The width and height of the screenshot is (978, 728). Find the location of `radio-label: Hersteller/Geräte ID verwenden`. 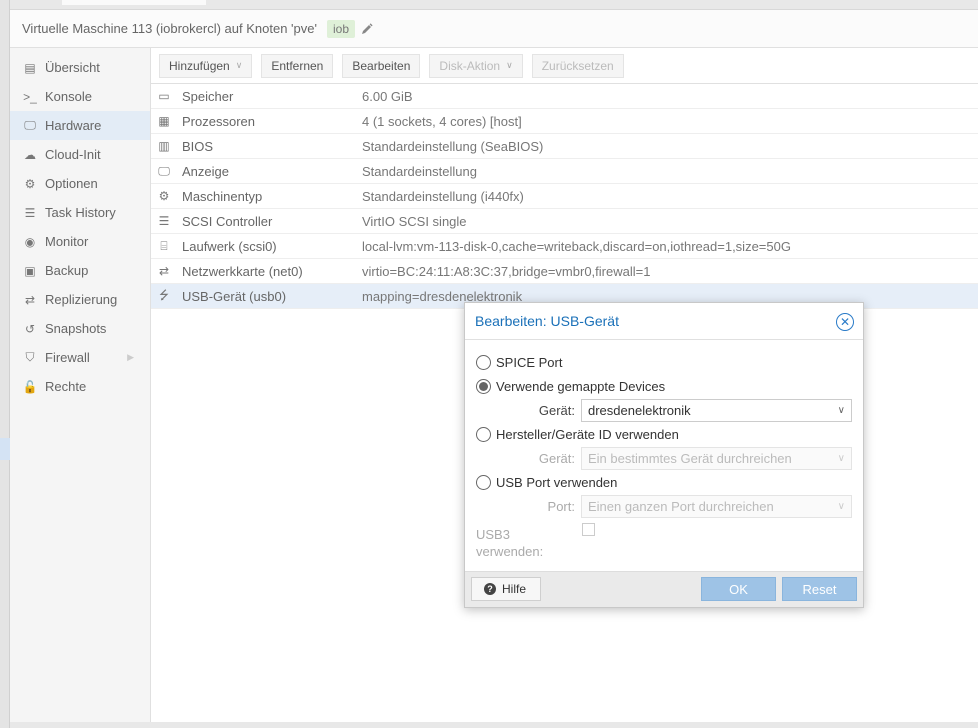

radio-label: Hersteller/Geräte ID verwenden is located at coordinates (587, 434).